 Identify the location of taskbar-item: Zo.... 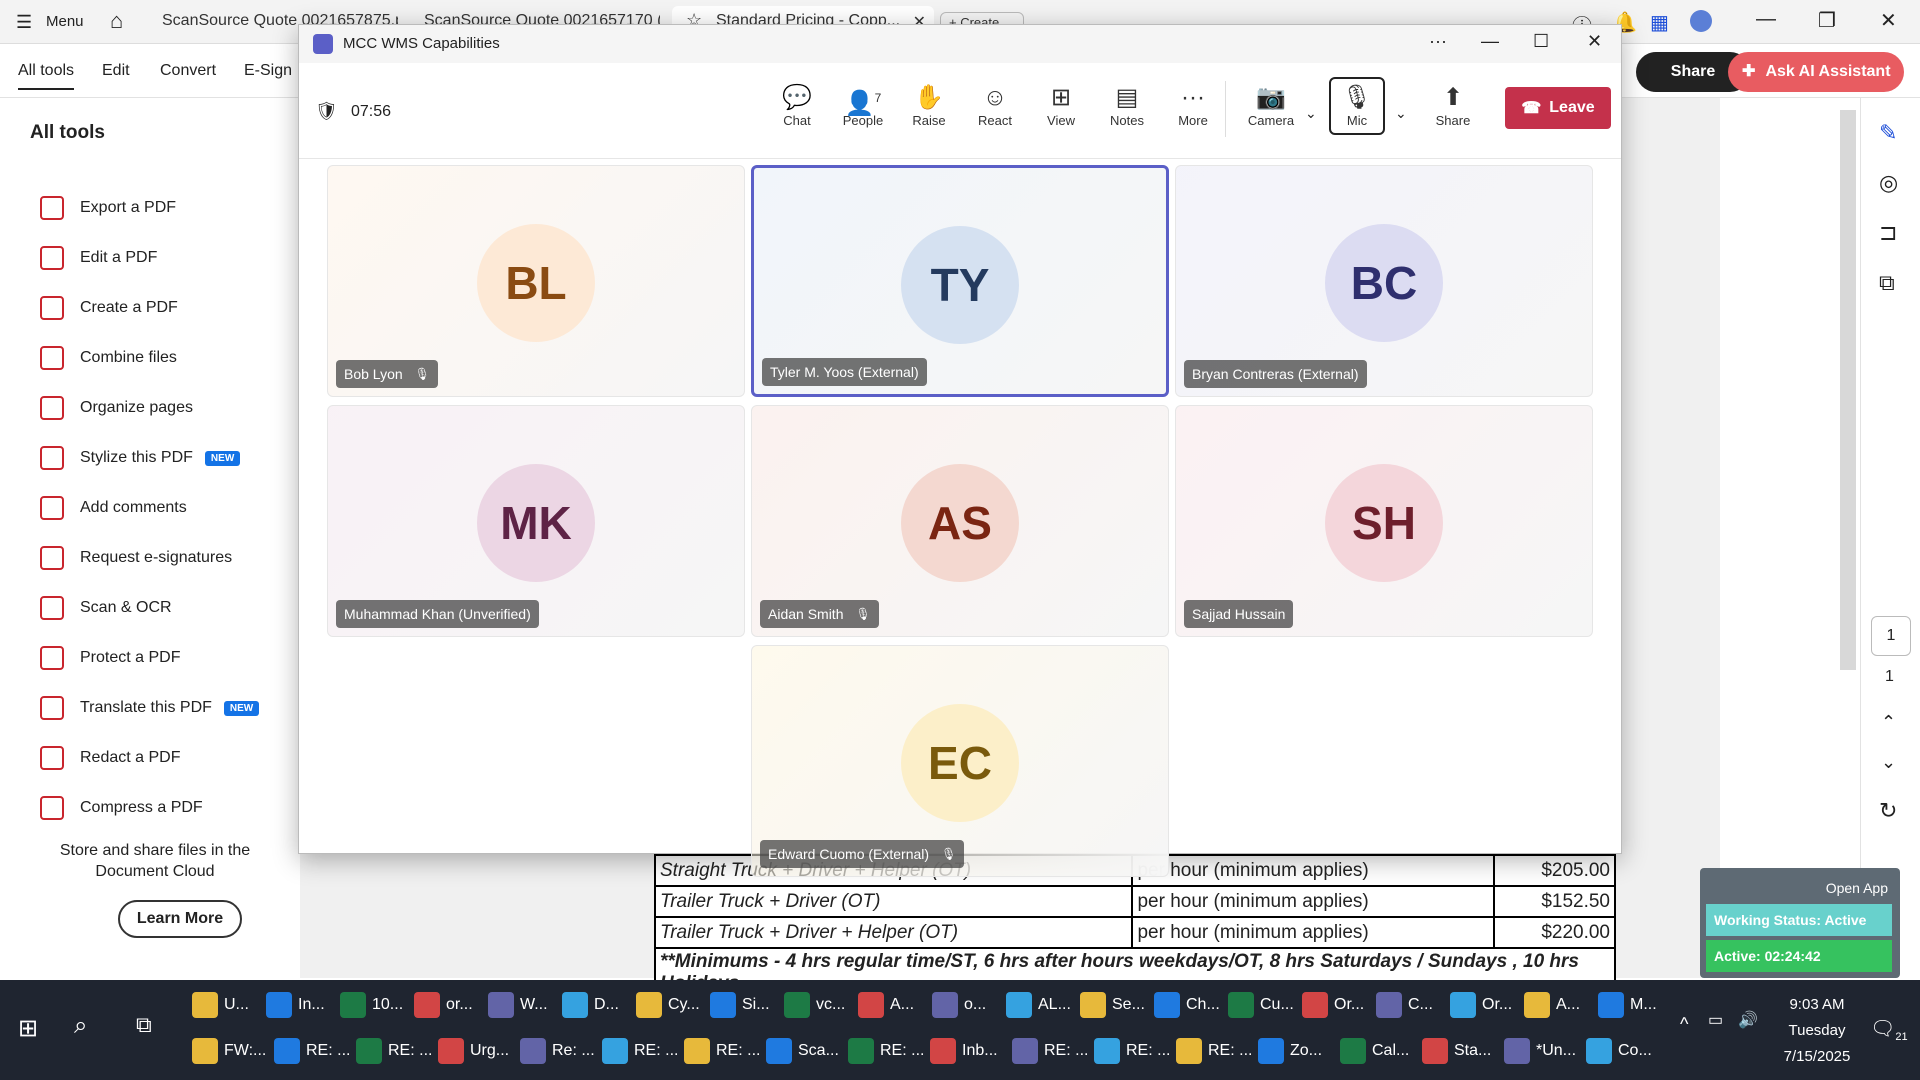
(1296, 1051).